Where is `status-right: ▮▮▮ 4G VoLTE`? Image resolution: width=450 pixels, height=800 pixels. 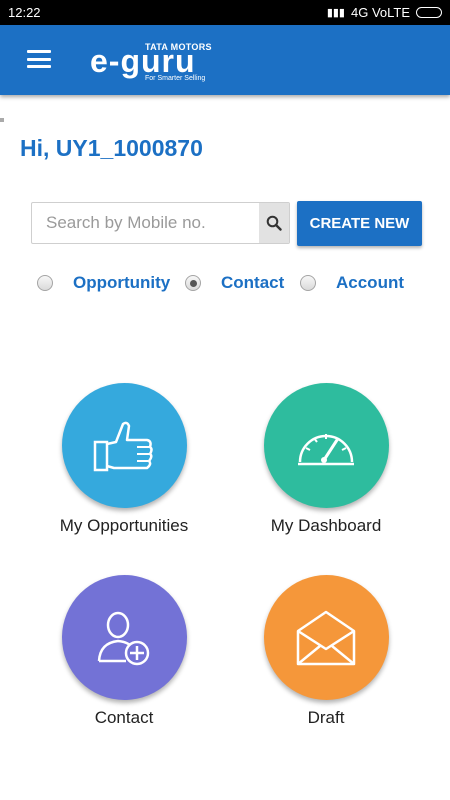 status-right: ▮▮▮ 4G VoLTE is located at coordinates (384, 12).